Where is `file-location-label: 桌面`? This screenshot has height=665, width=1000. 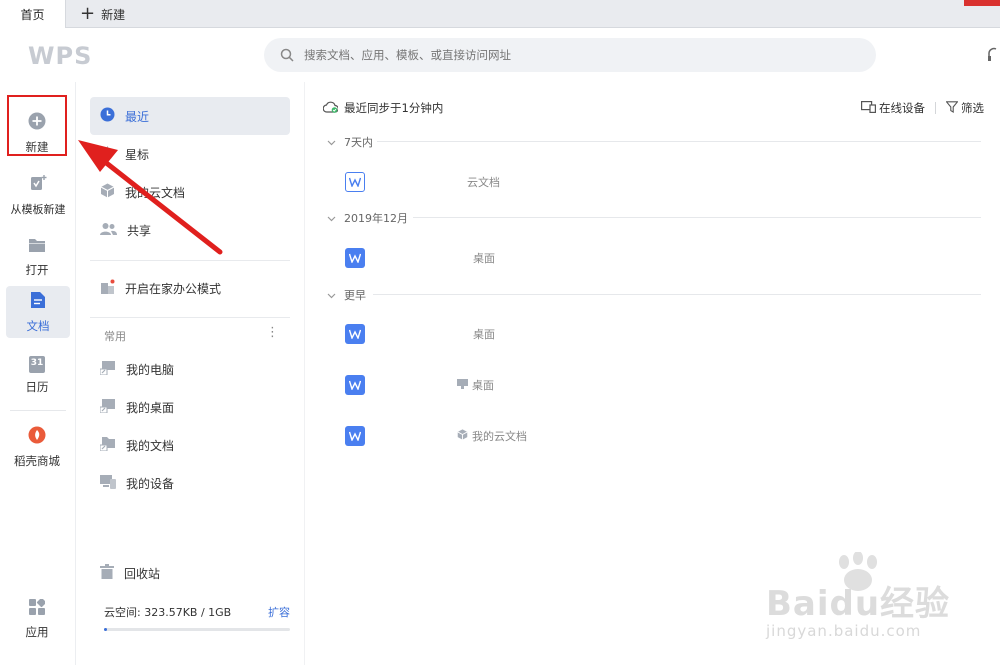 file-location-label: 桌面 is located at coordinates (484, 334).